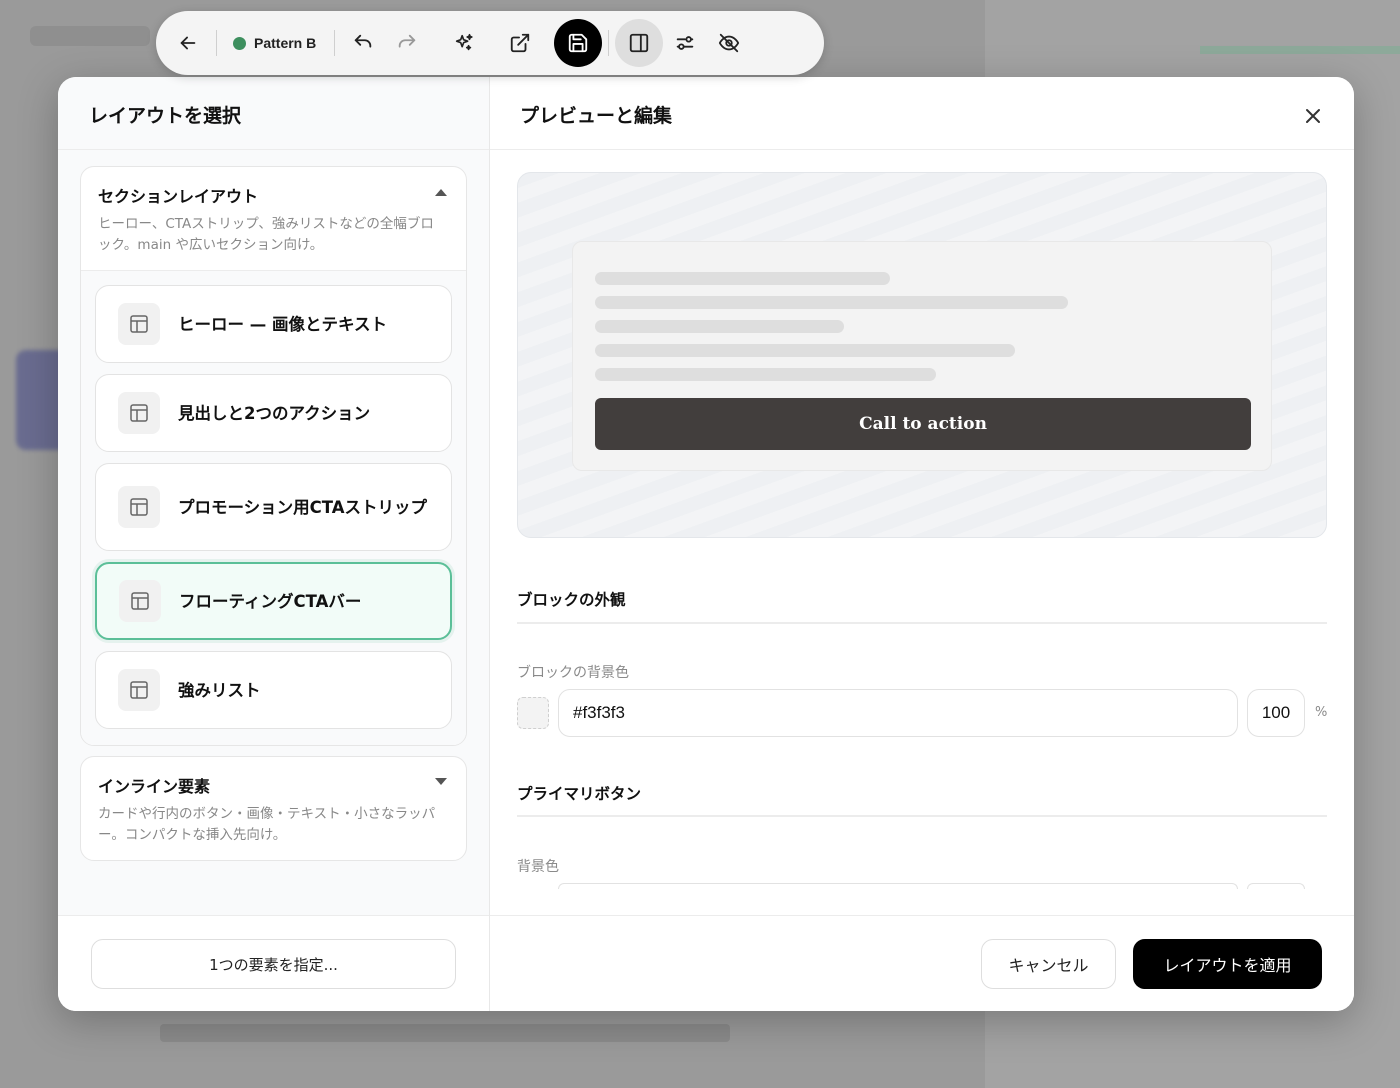 The image size is (1400, 1088). I want to click on layout-item-label: プロモーション用CTAストリップ, so click(303, 507).